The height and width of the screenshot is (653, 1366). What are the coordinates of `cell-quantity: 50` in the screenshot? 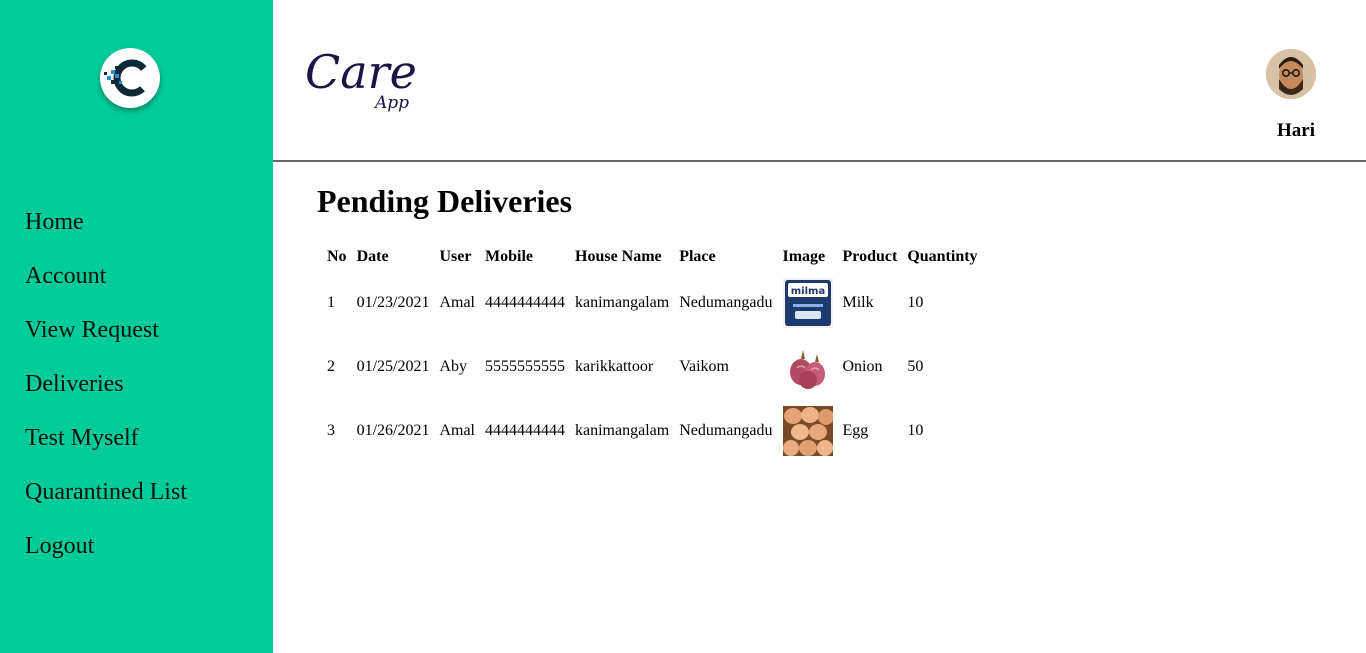 It's located at (915, 366).